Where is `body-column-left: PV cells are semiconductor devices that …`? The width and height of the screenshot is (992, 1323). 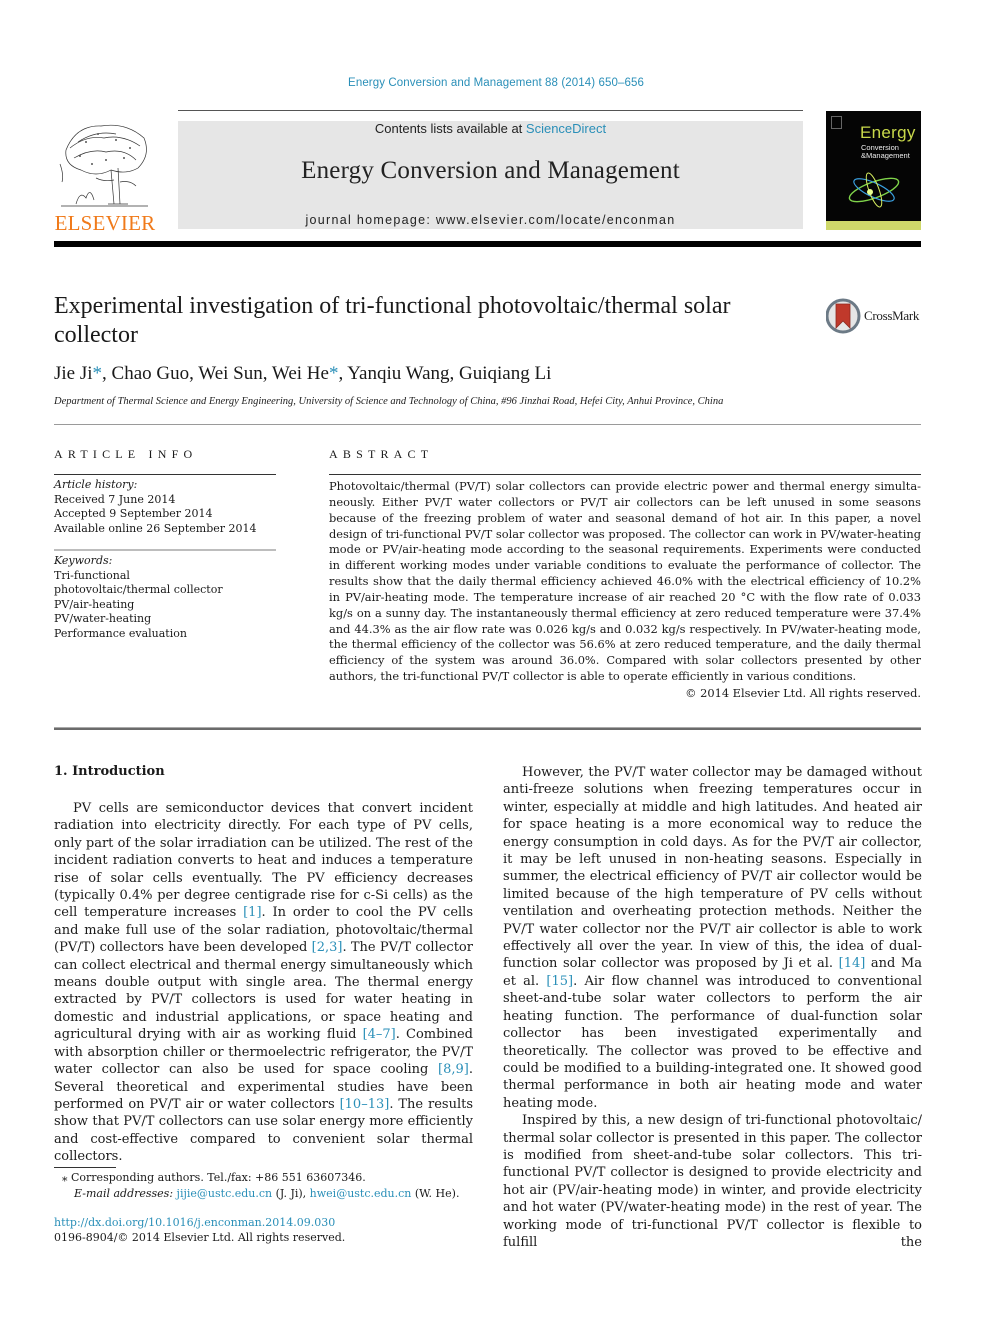
body-column-left: PV cells are semiconductor devices that … is located at coordinates (263, 983).